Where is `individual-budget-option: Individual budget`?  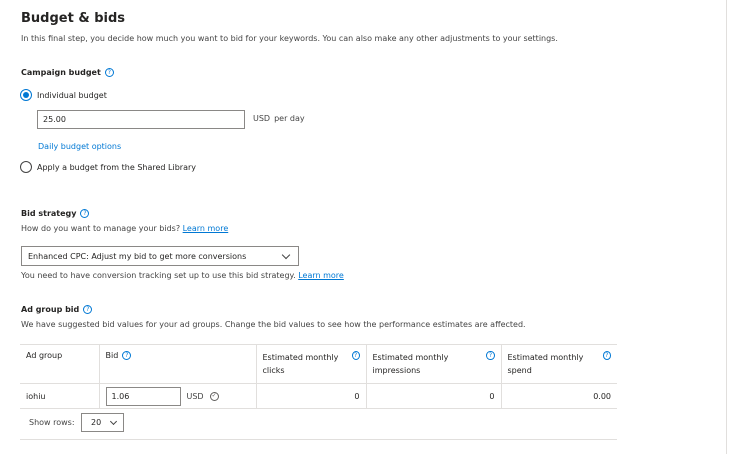 individual-budget-option: Individual budget is located at coordinates (63, 95).